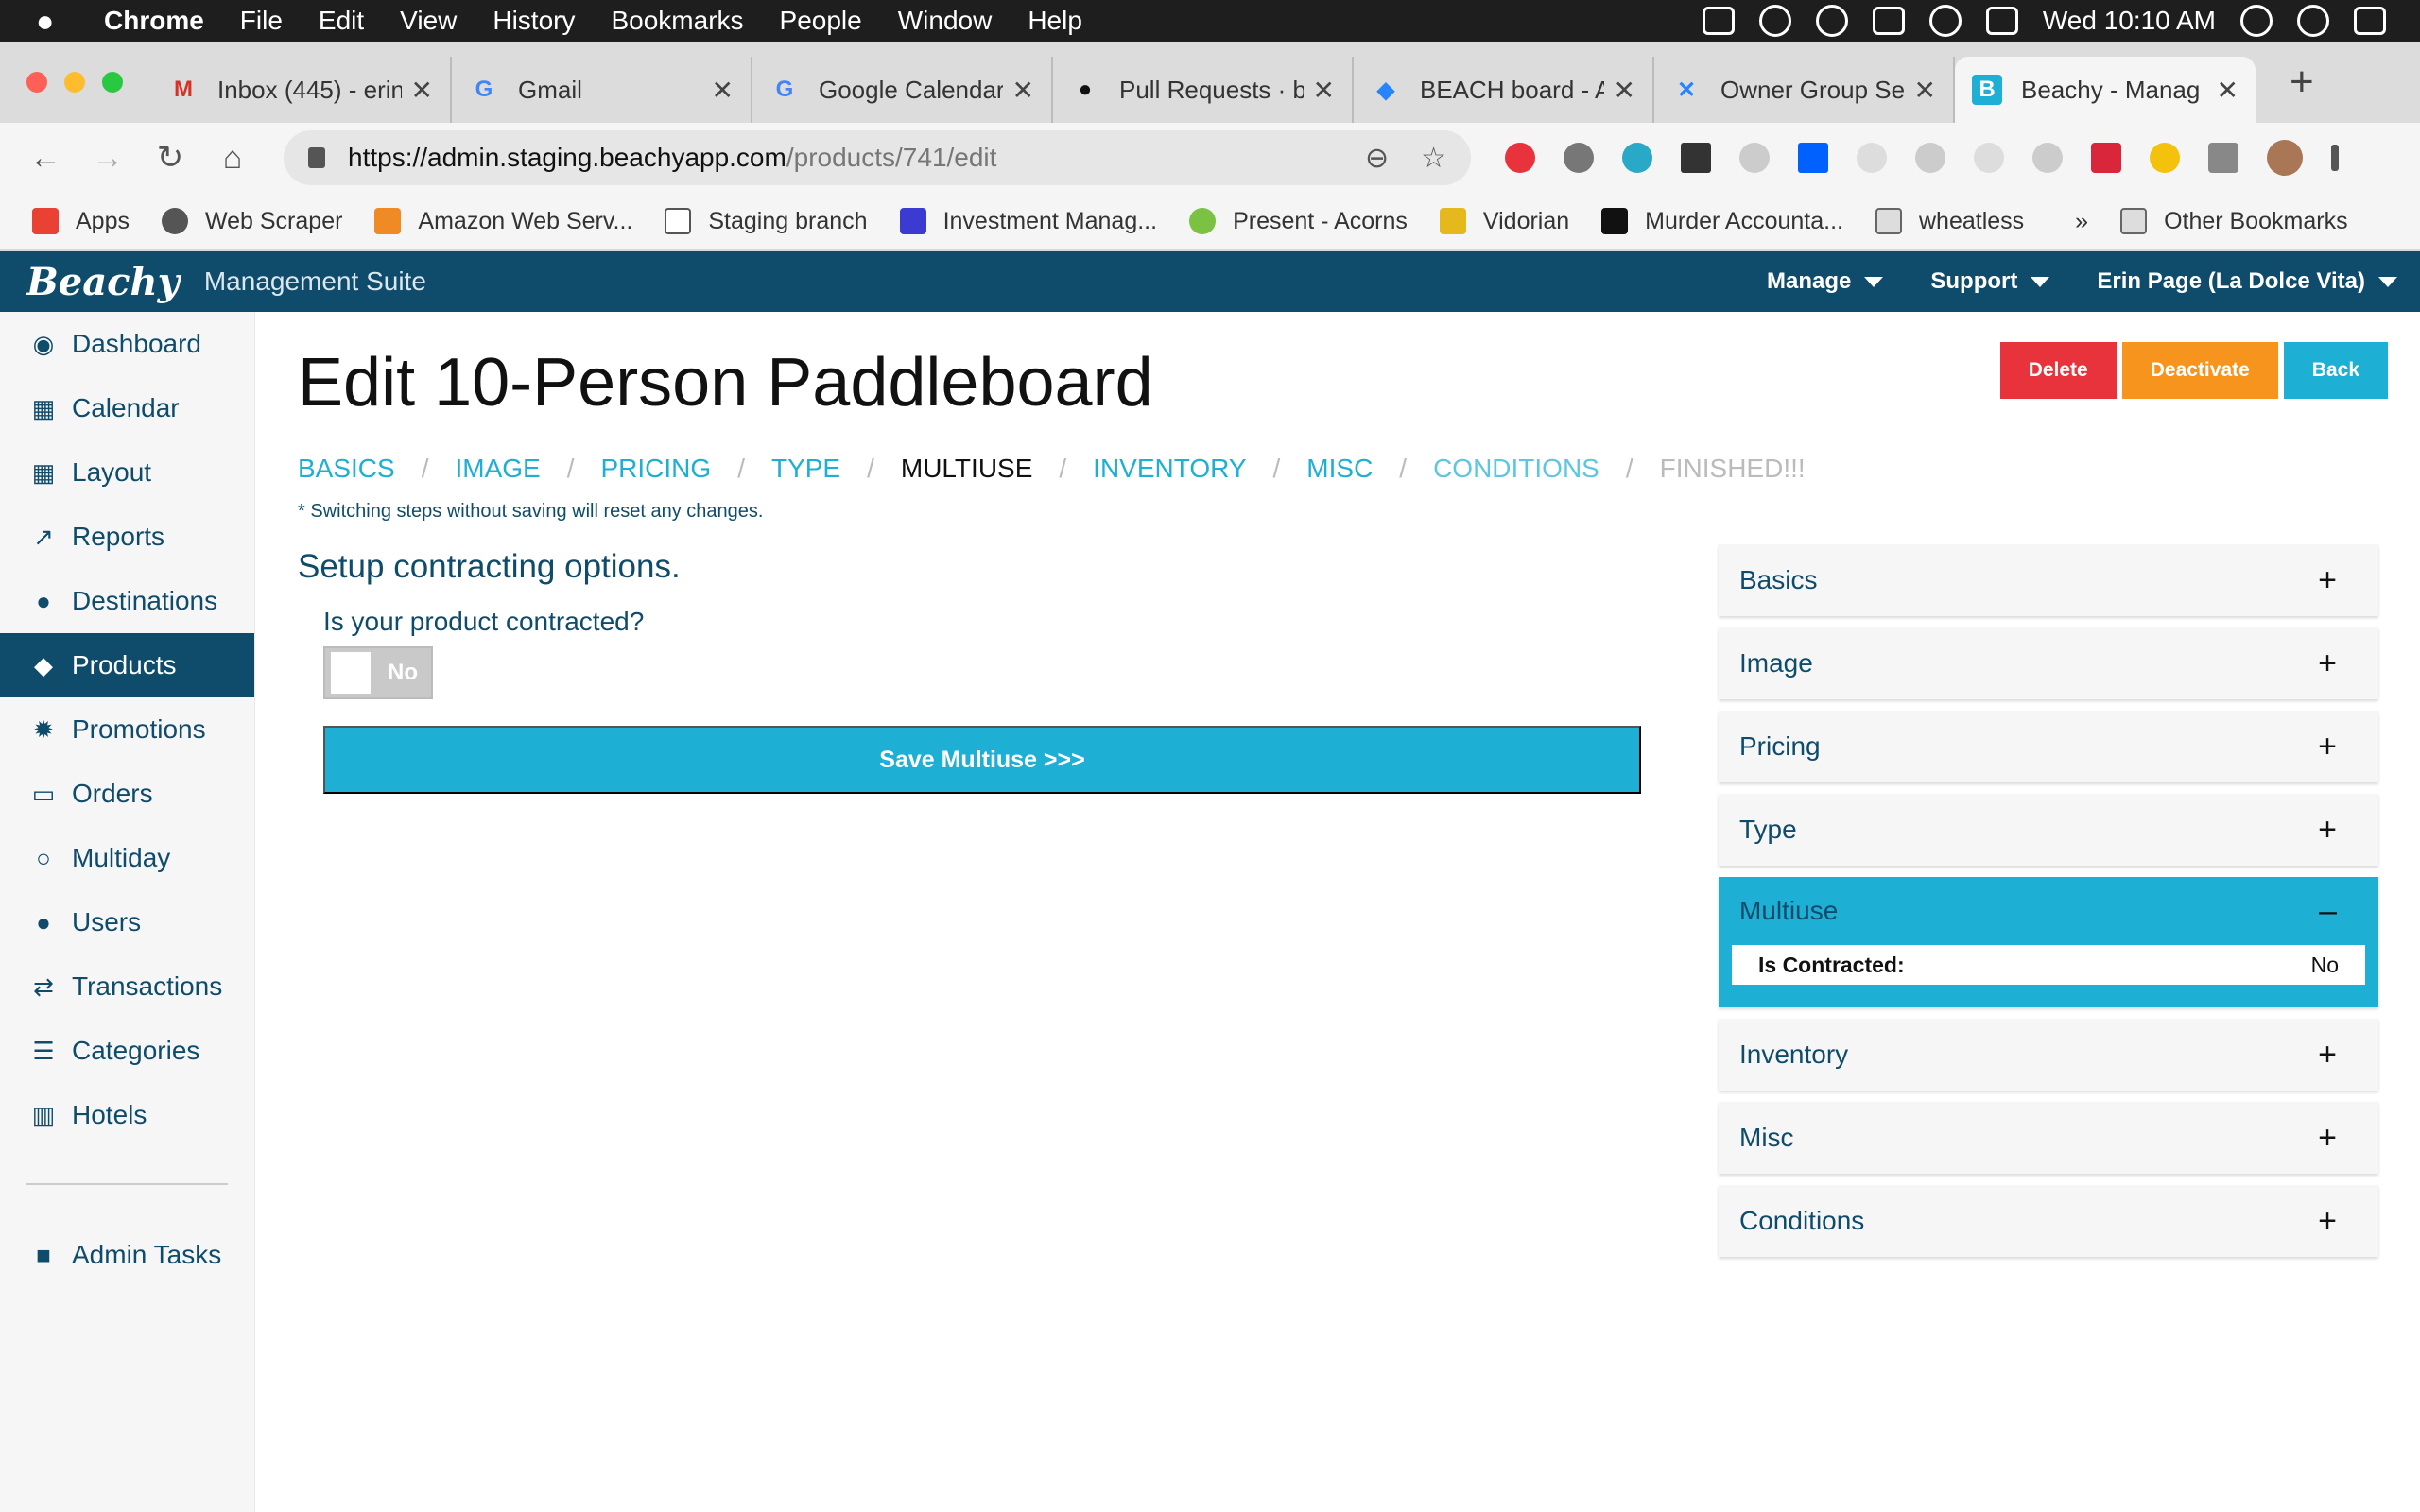 The height and width of the screenshot is (1512, 2420). What do you see at coordinates (1055, 21) in the screenshot?
I see `menu-help: Help` at bounding box center [1055, 21].